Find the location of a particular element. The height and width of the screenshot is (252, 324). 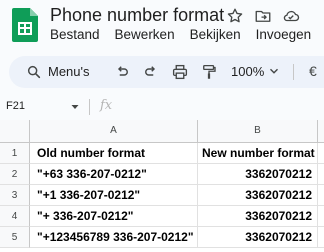

cell-a5: "+123456789 336-207-0212" is located at coordinates (114, 237).